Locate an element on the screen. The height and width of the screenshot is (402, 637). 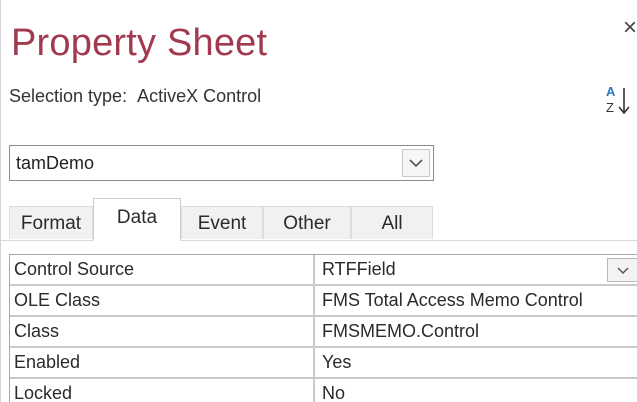
property-value-ole-class: FMS Total Access Memo Control is located at coordinates (477, 300).